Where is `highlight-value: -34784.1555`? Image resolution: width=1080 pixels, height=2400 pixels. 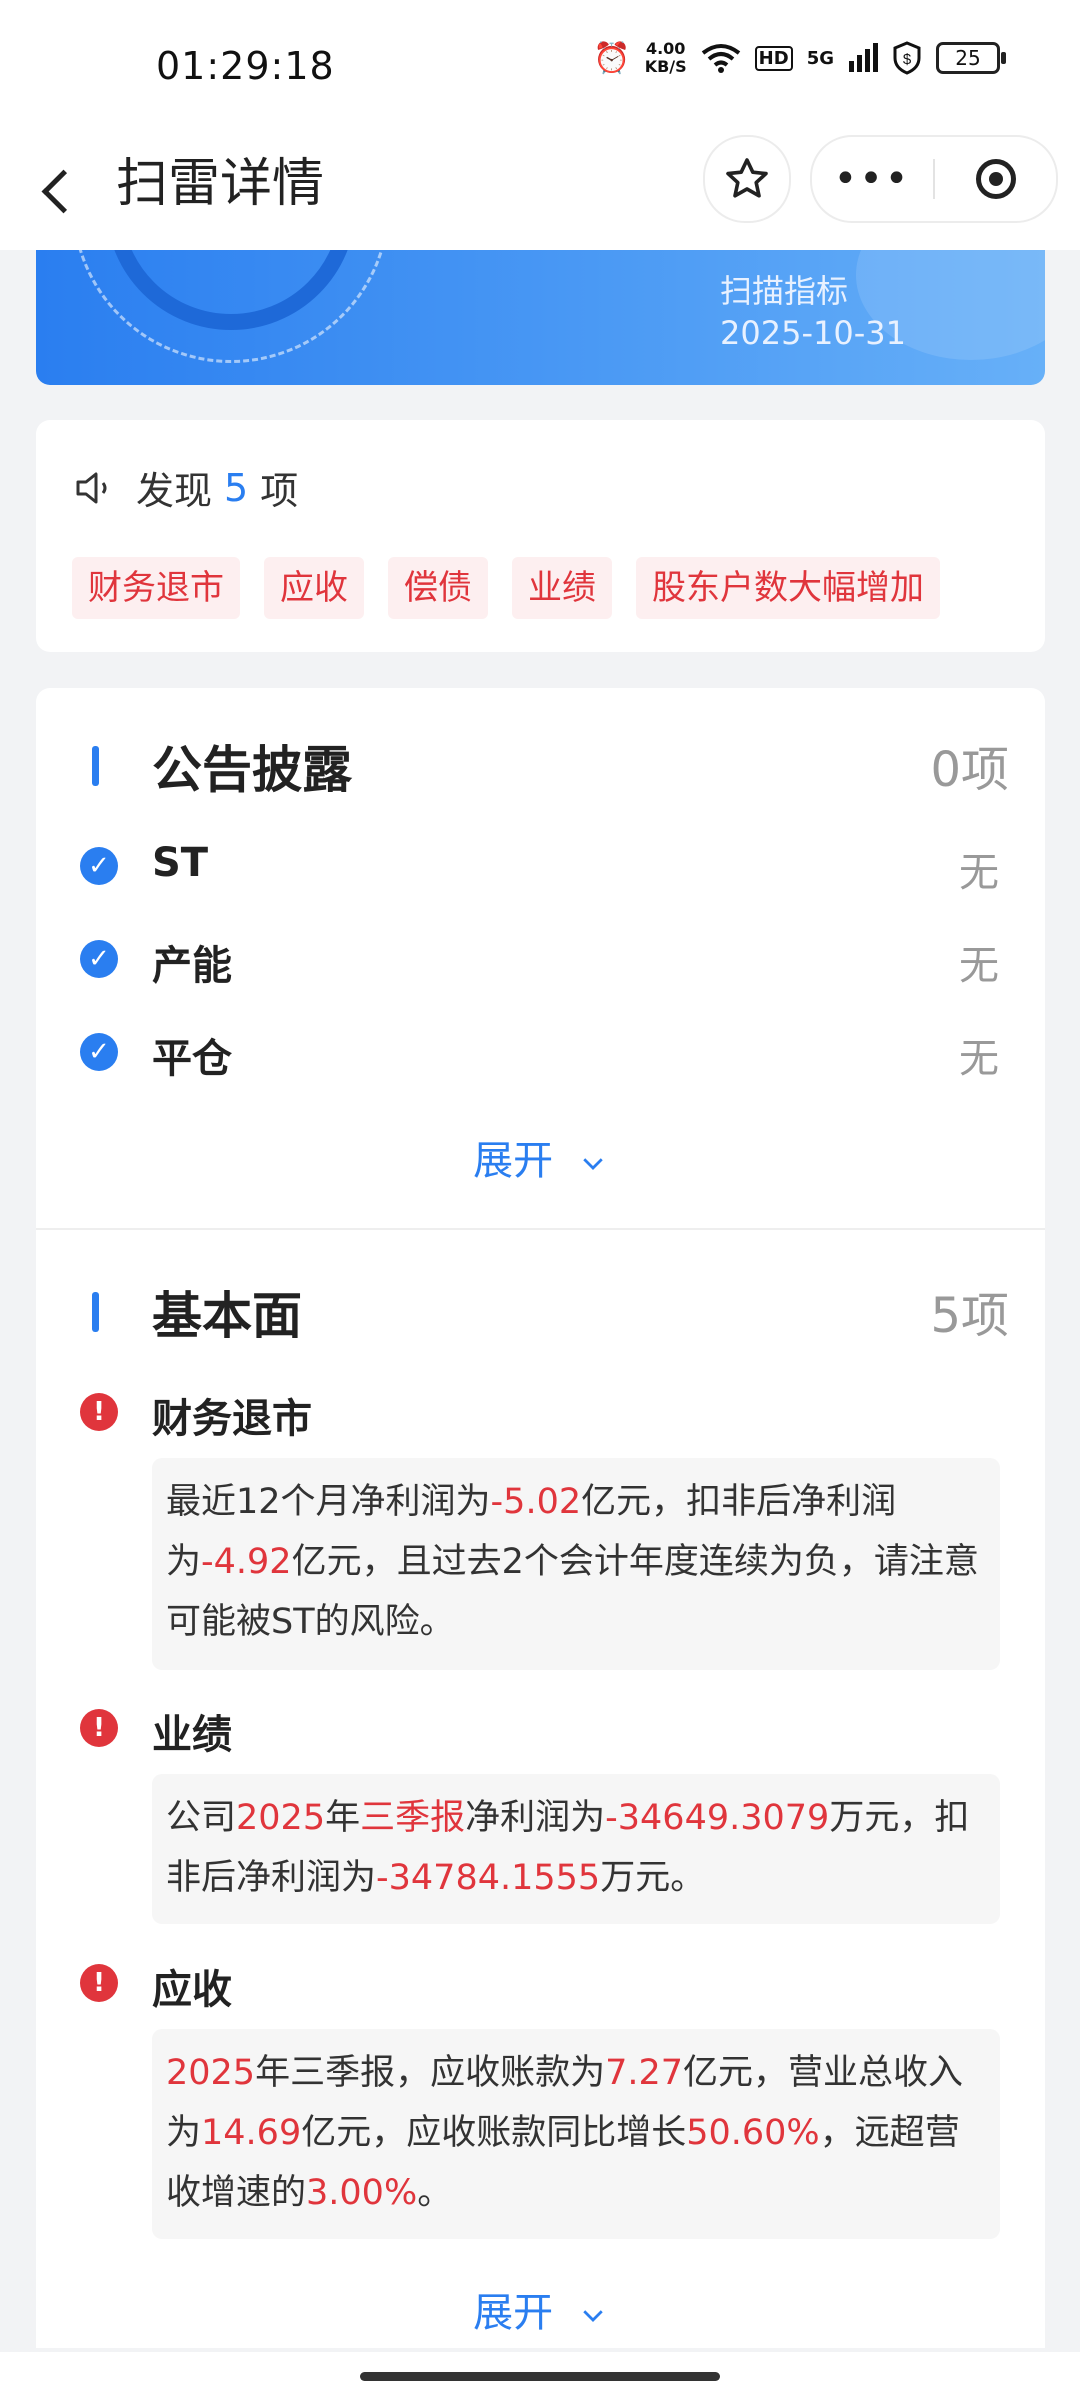 highlight-value: -34784.1555 is located at coordinates (488, 1878).